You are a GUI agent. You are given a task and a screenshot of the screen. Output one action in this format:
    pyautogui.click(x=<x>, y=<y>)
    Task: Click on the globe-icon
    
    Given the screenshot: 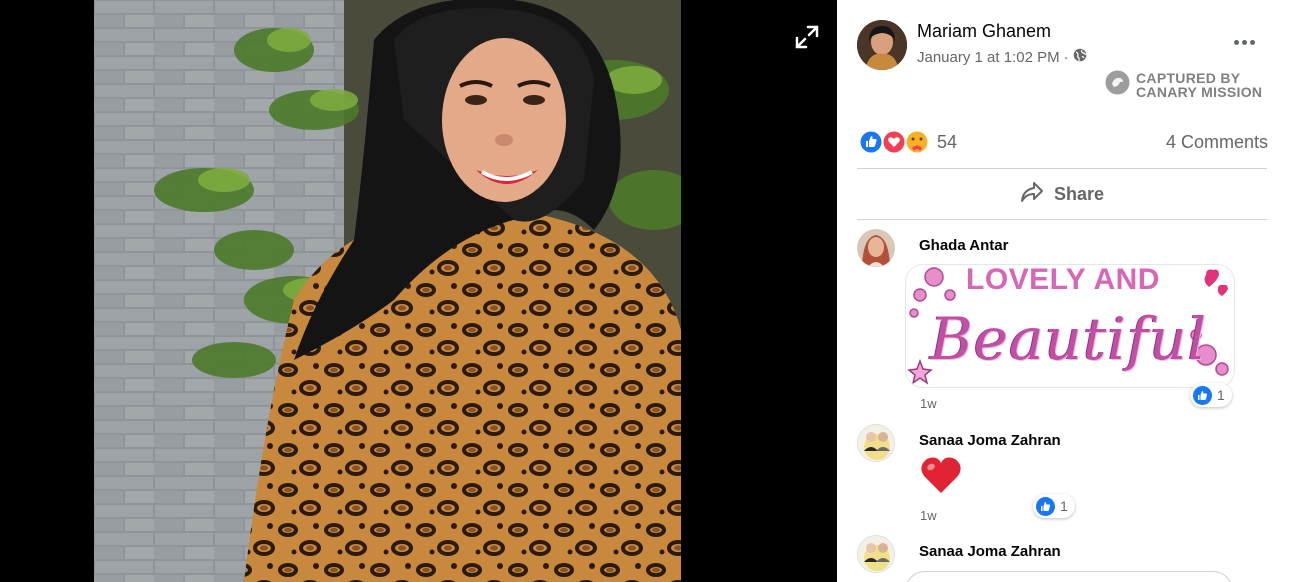 What is the action you would take?
    pyautogui.click(x=1080, y=57)
    